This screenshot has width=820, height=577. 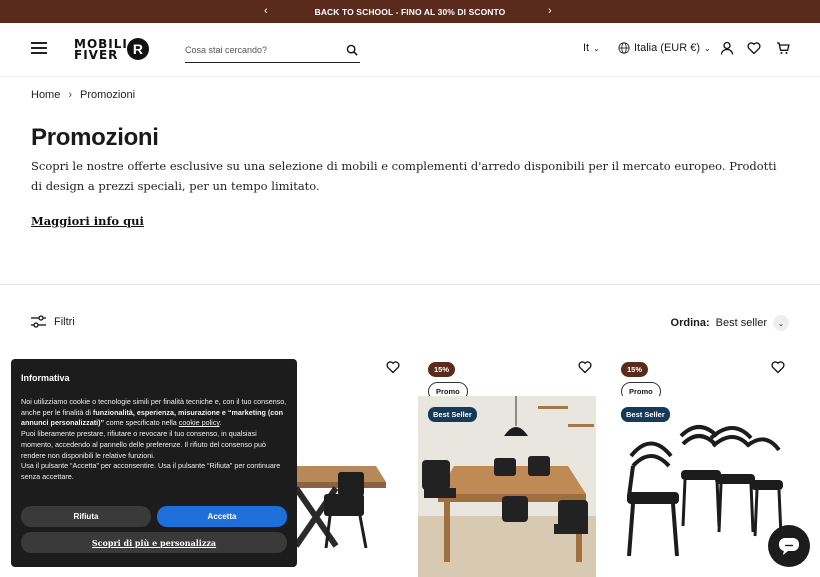 I want to click on search-bar, so click(x=272, y=51).